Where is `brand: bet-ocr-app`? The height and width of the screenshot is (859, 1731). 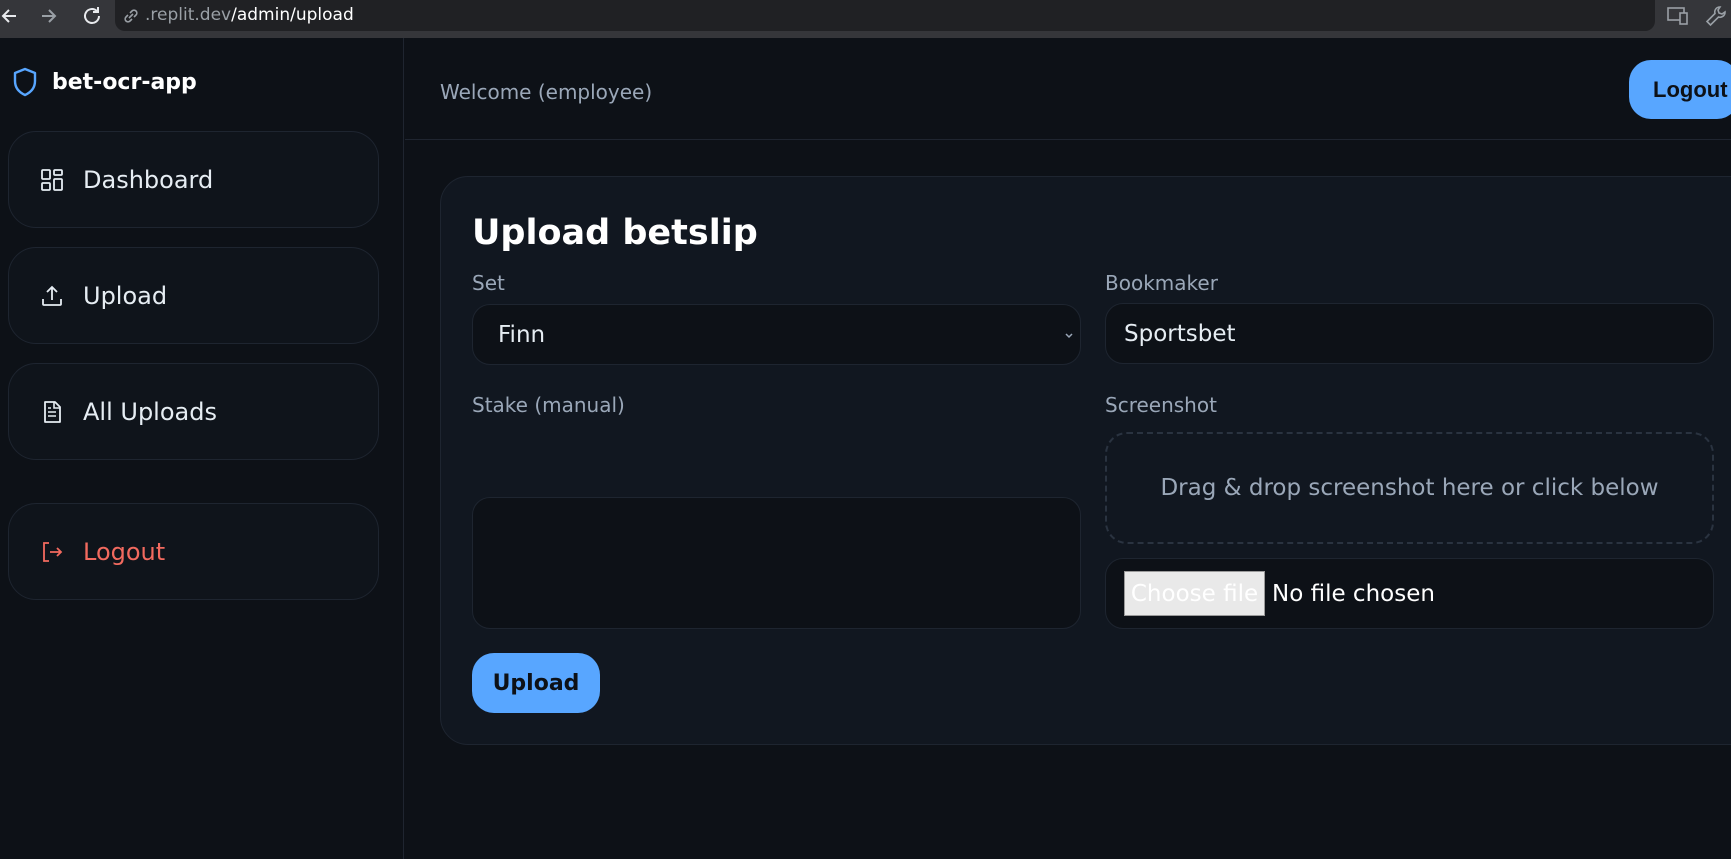
brand: bet-ocr-app is located at coordinates (104, 82).